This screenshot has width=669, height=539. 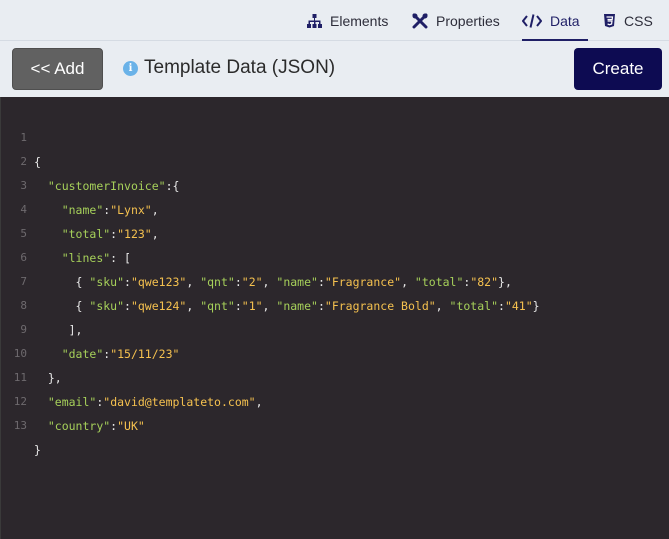 I want to click on code-line: 10 },, so click(x=335, y=351).